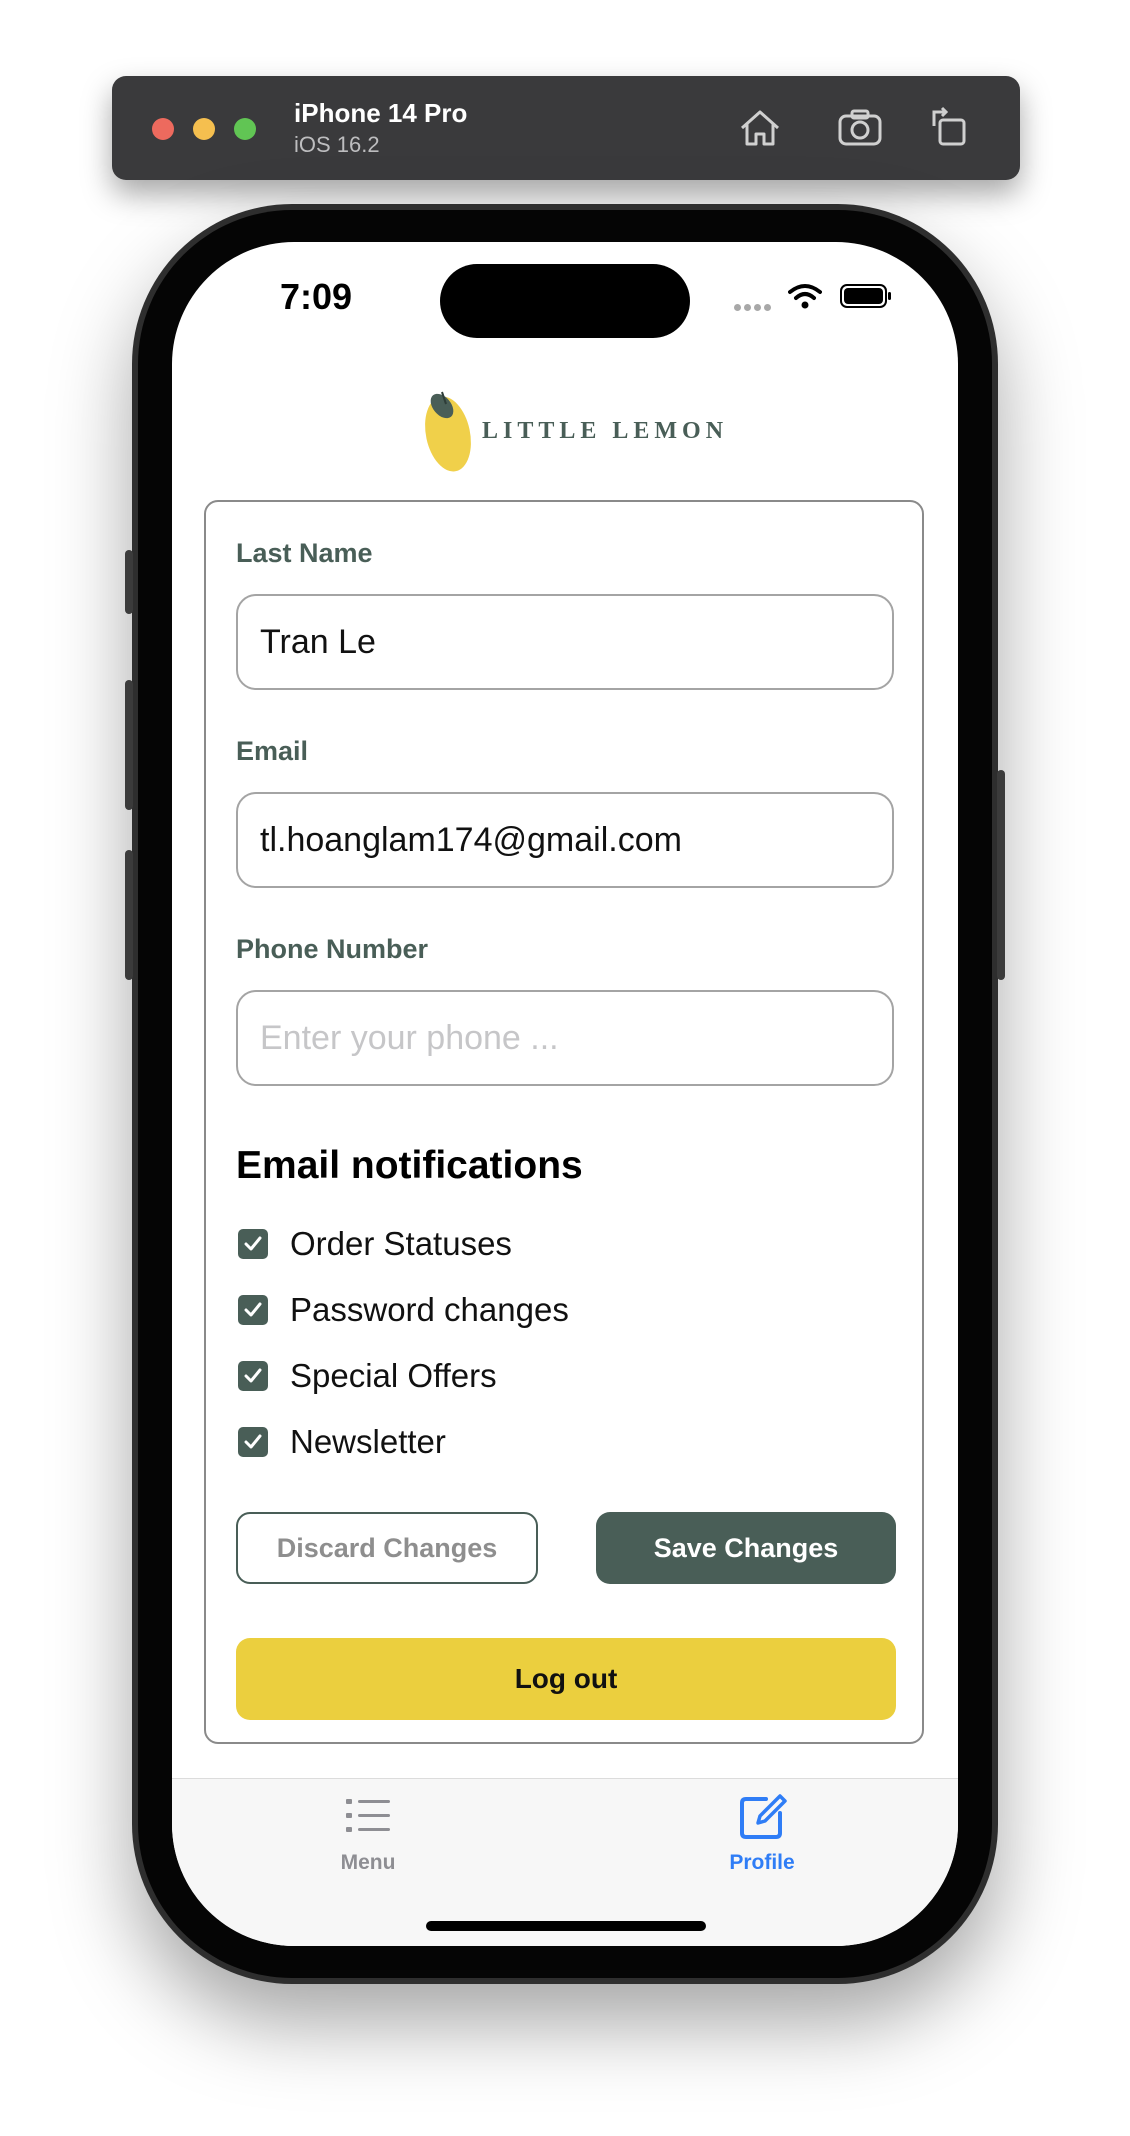 Image resolution: width=1130 pixels, height=2136 pixels. Describe the element at coordinates (409, 1165) in the screenshot. I see `notifications-title: Email notifications` at that location.